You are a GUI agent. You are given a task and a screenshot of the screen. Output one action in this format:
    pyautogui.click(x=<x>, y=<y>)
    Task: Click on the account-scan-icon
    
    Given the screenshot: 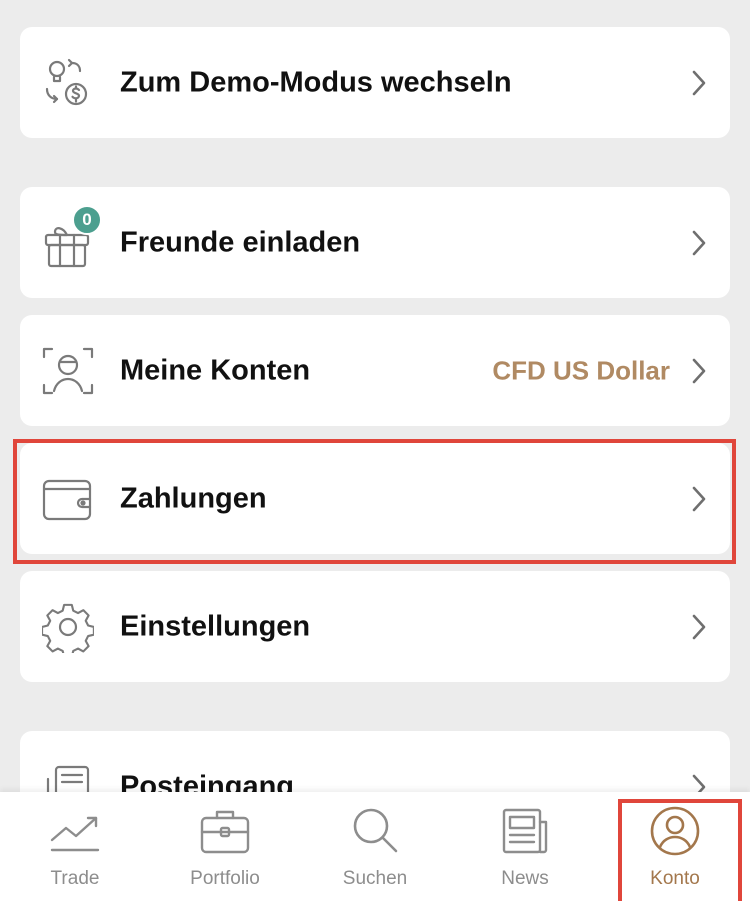 What is the action you would take?
    pyautogui.click(x=68, y=371)
    